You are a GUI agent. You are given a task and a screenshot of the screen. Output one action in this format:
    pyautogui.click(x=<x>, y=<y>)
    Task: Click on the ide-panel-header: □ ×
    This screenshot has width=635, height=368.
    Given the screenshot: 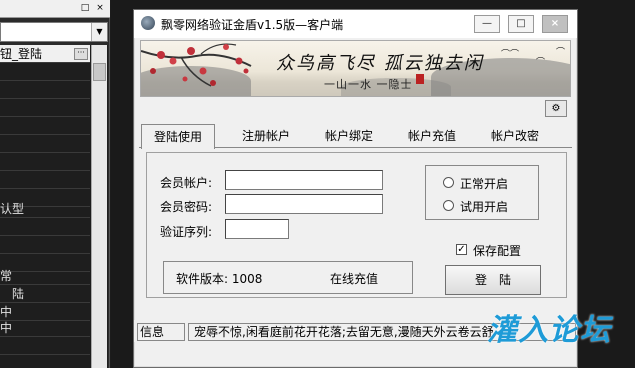 What is the action you would take?
    pyautogui.click(x=55, y=9)
    